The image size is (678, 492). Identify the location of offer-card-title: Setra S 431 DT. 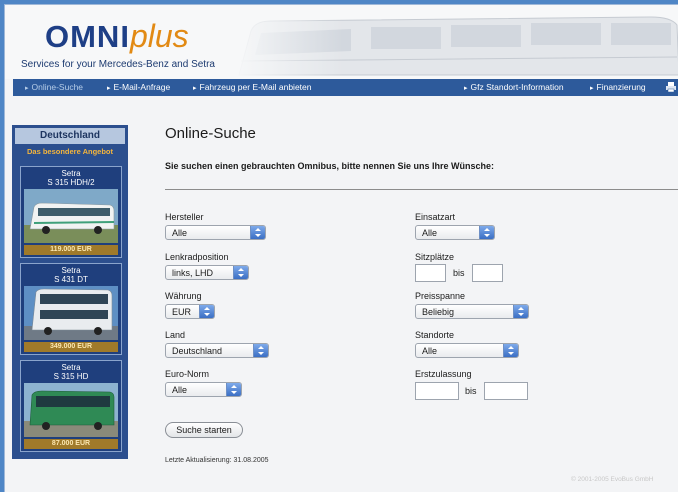
(71, 275).